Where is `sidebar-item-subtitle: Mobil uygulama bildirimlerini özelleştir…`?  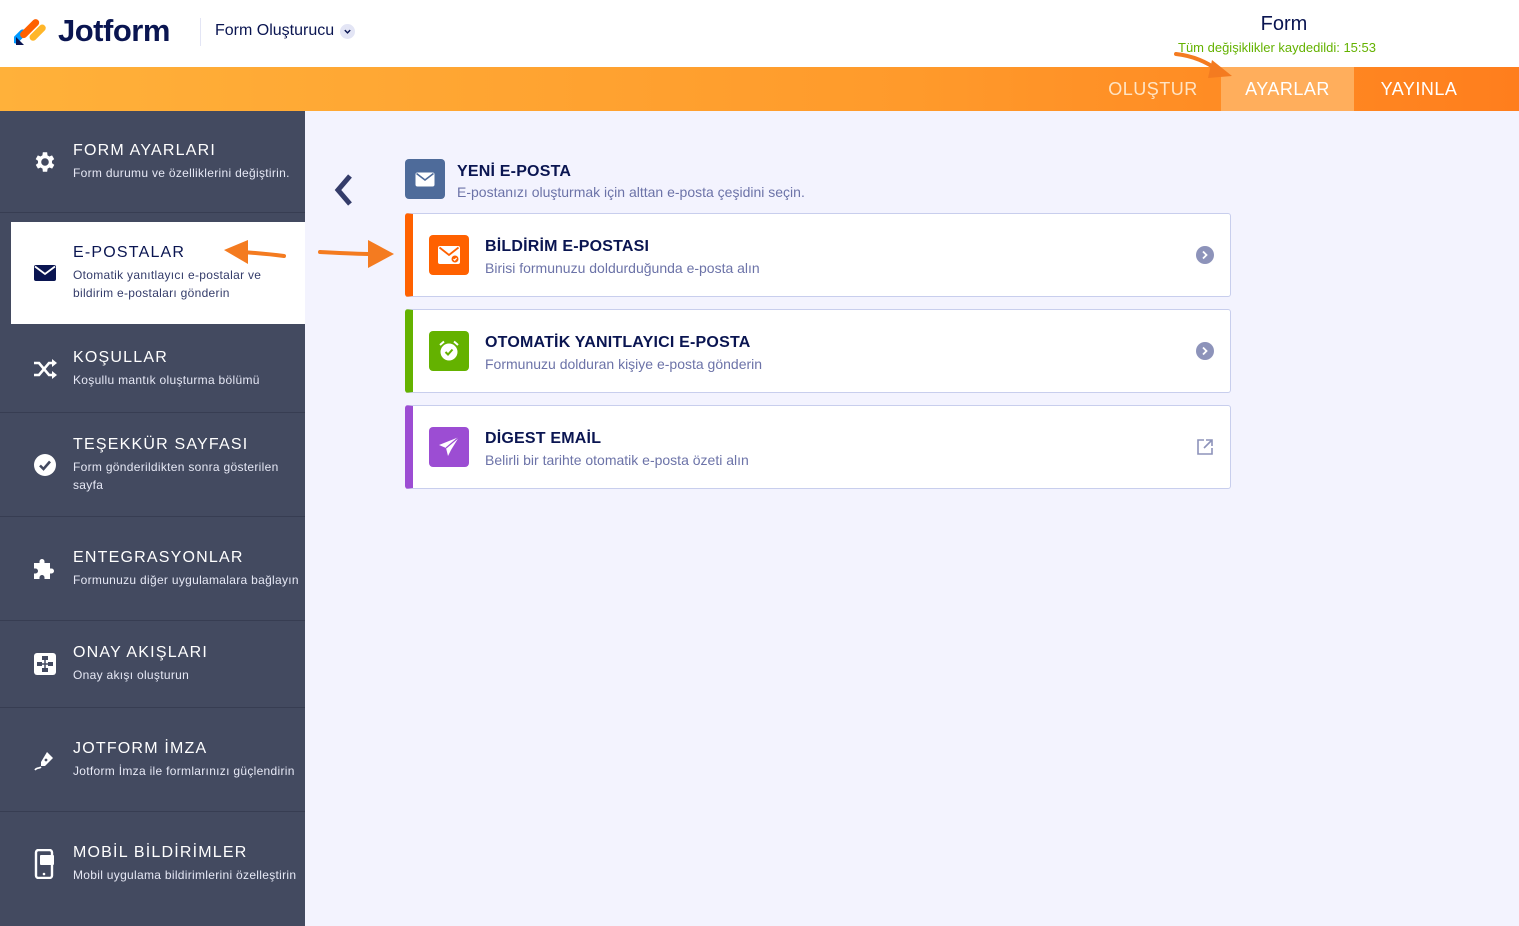 sidebar-item-subtitle: Mobil uygulama bildirimlerini özelleştir… is located at coordinates (185, 875).